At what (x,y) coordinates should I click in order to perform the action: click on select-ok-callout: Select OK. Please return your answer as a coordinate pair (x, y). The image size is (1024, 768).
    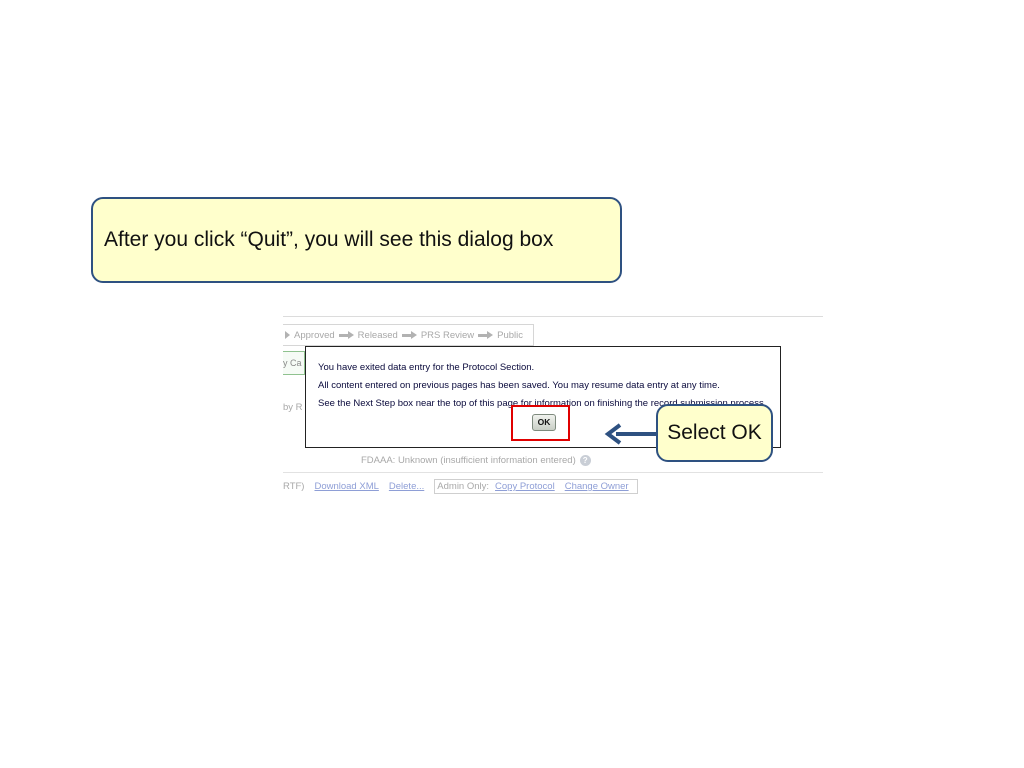
    Looking at the image, I should click on (714, 433).